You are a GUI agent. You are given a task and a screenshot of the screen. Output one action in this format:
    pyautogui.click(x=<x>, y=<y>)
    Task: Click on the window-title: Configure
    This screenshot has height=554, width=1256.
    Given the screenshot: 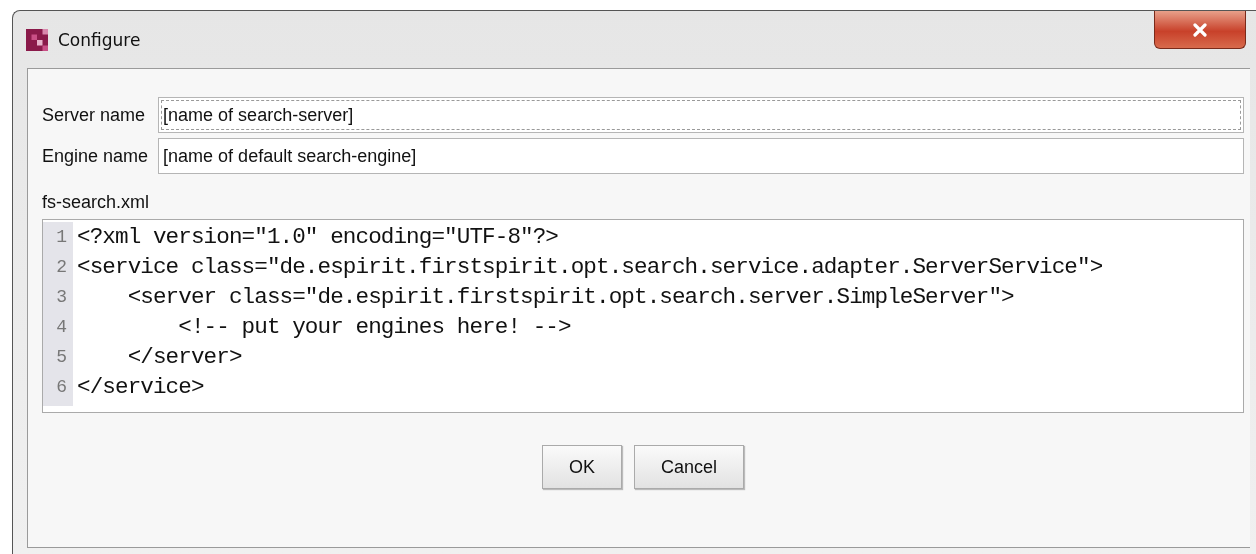 What is the action you would take?
    pyautogui.click(x=99, y=39)
    